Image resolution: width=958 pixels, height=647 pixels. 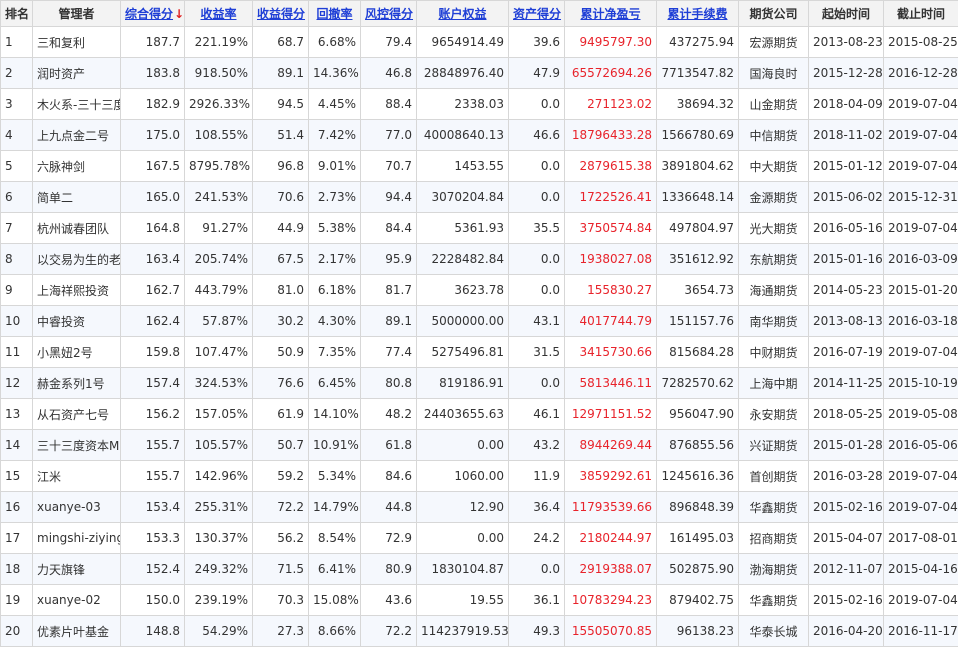 I want to click on sort-desc-icon: ↓, so click(x=179, y=14).